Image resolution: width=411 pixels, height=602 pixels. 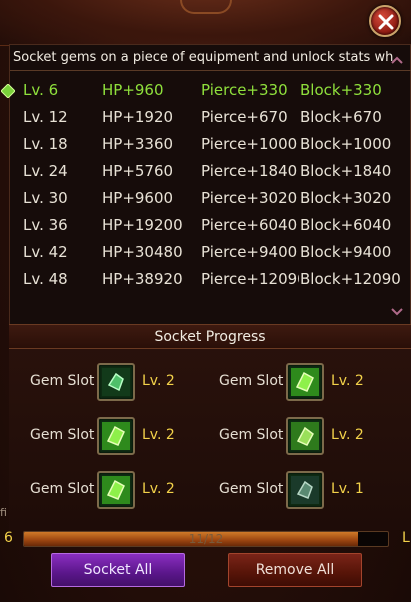 I want to click on gem-slot-6: Gem Slot Lv. 1, so click(x=309, y=491).